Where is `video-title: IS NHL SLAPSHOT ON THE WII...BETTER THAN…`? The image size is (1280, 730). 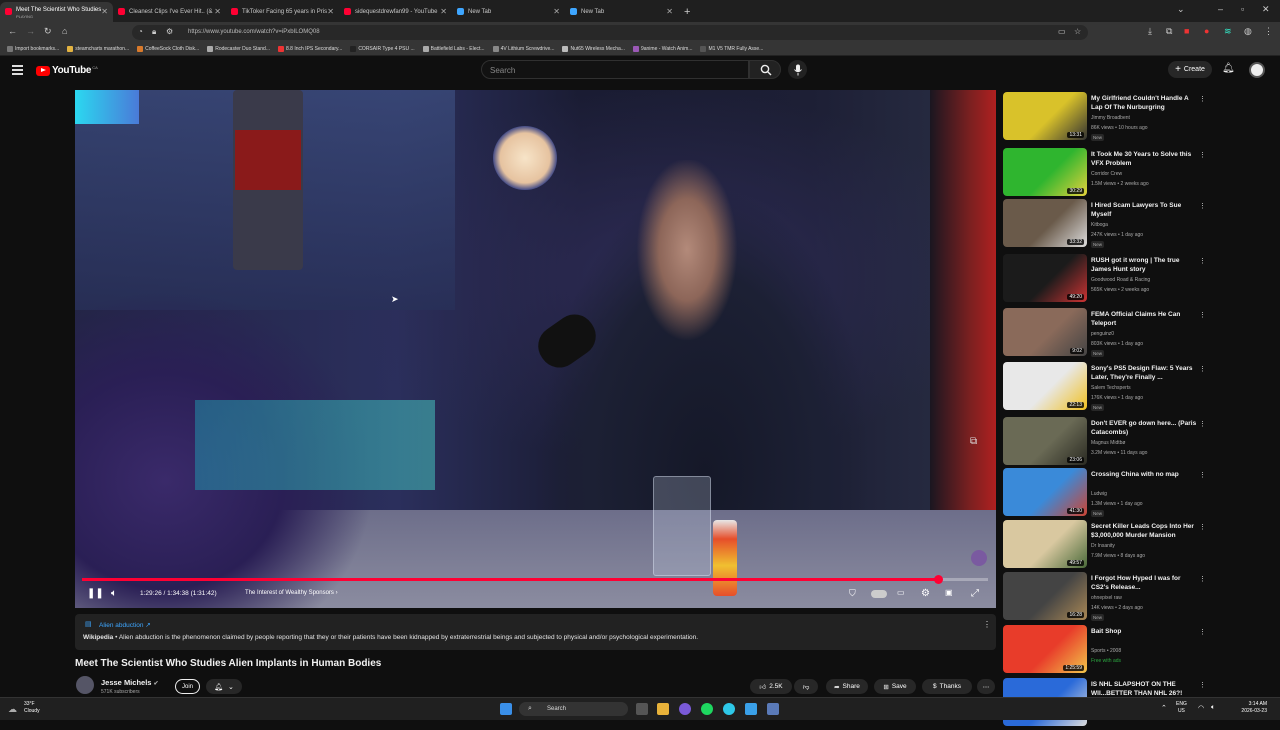 video-title: IS NHL SLAPSHOT ON THE WII...BETTER THAN… is located at coordinates (1145, 689).